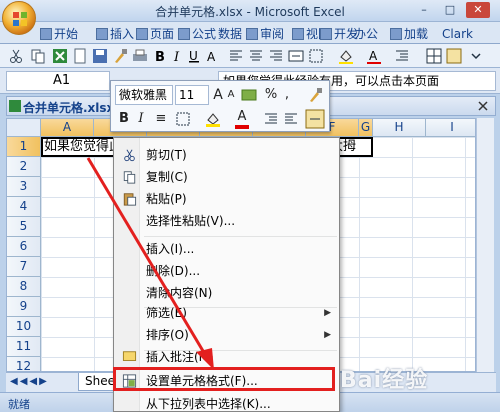  I want to click on page-icon, so click(142, 33).